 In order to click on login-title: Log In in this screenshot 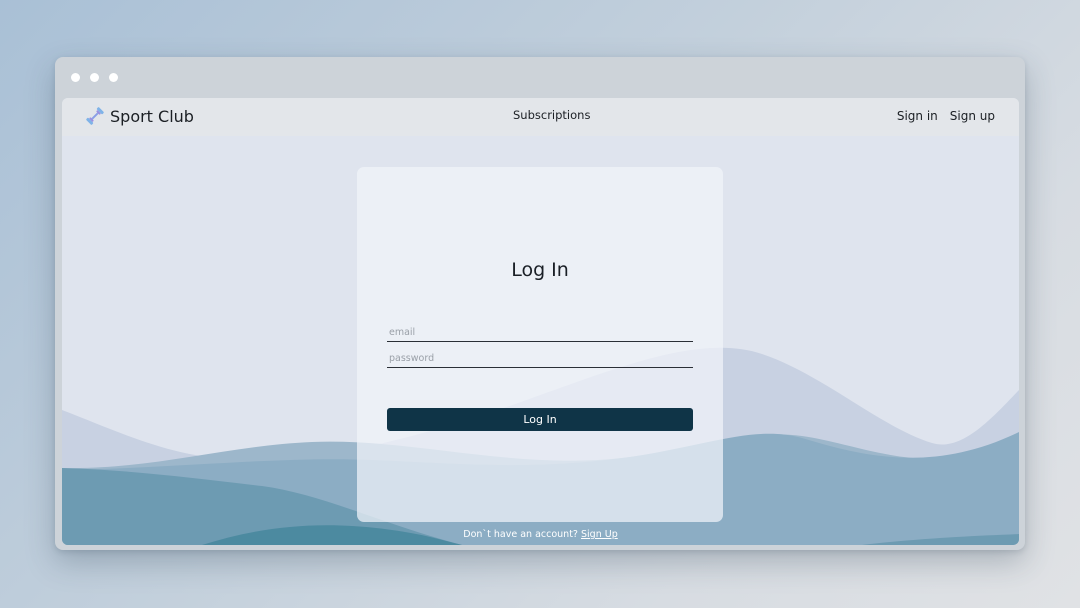, I will do `click(540, 270)`.